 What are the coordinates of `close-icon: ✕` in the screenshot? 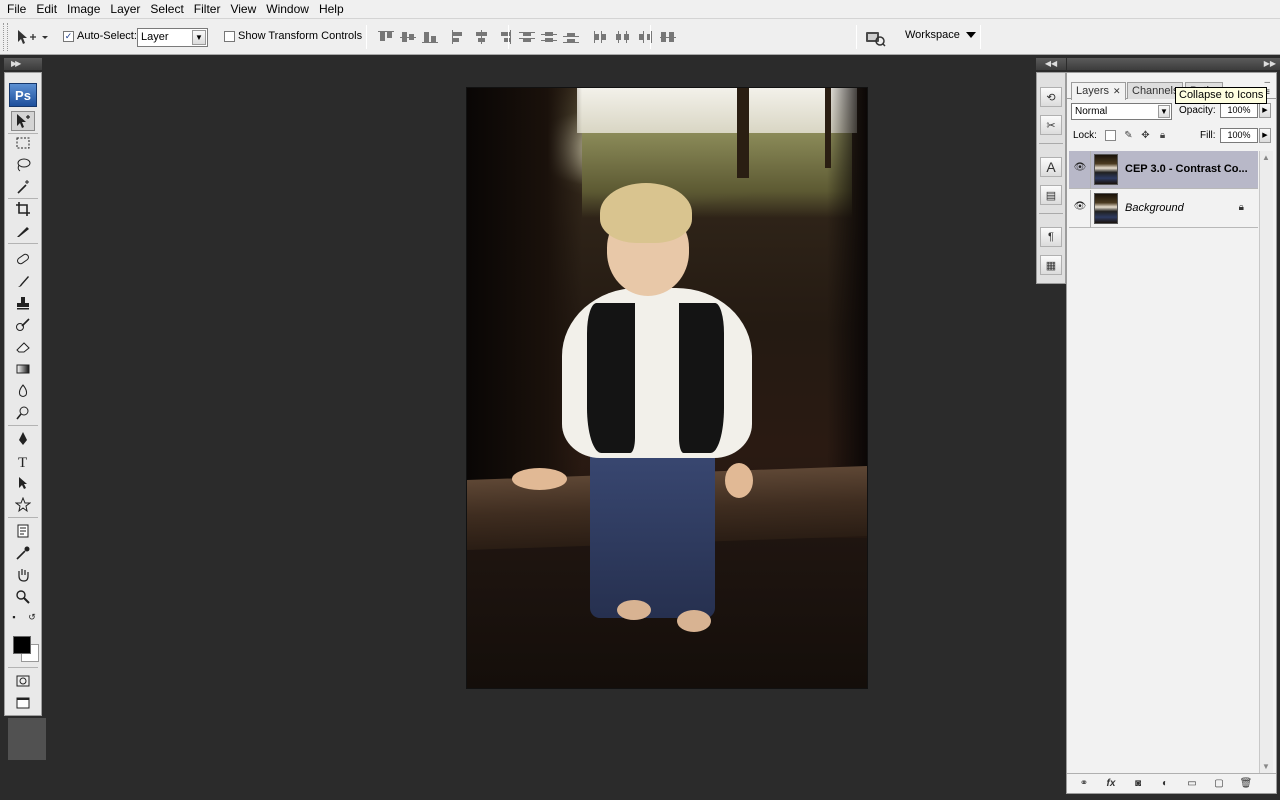 It's located at (1117, 91).